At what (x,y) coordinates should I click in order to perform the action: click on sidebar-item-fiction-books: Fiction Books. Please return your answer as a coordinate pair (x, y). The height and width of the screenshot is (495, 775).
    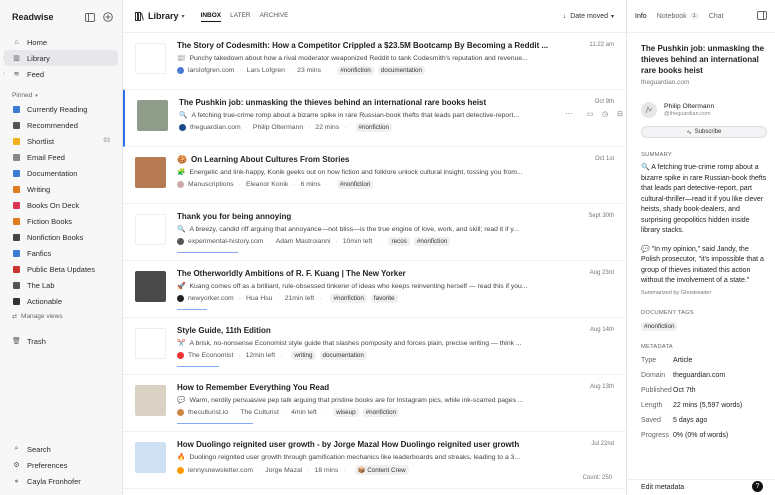
    Looking at the image, I should click on (61, 221).